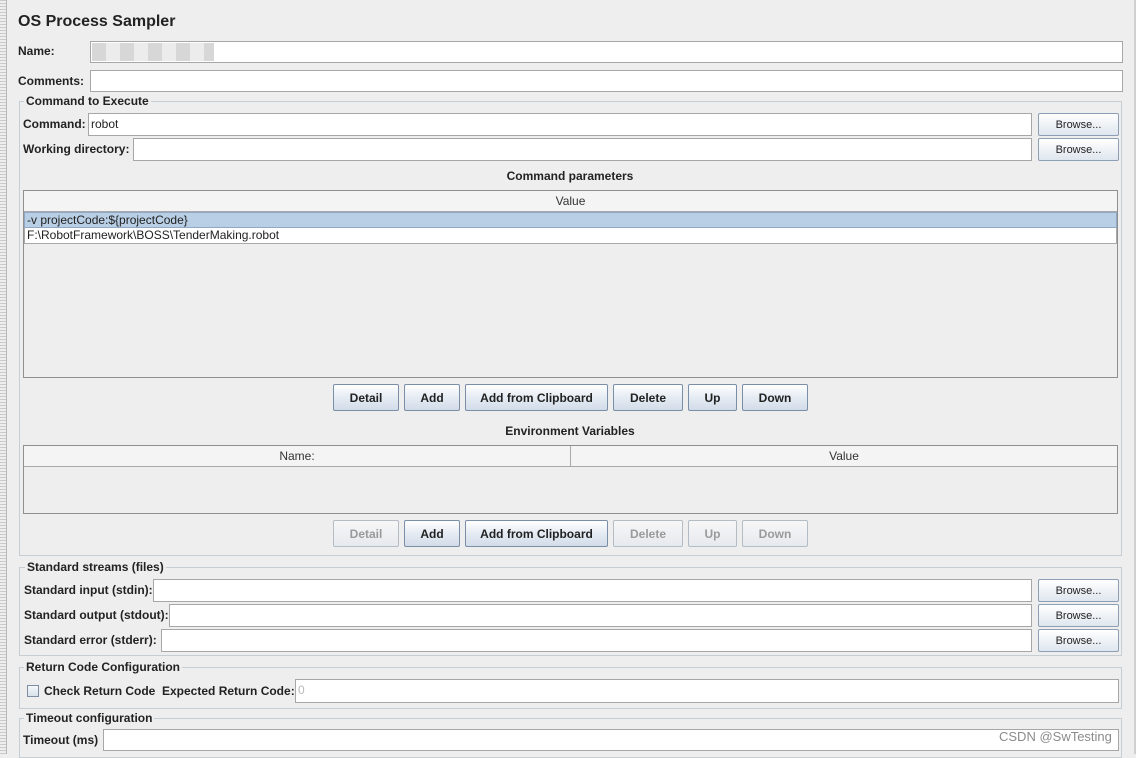 The width and height of the screenshot is (1136, 758). I want to click on stdin-label: Standard input (stdin):, so click(88, 590).